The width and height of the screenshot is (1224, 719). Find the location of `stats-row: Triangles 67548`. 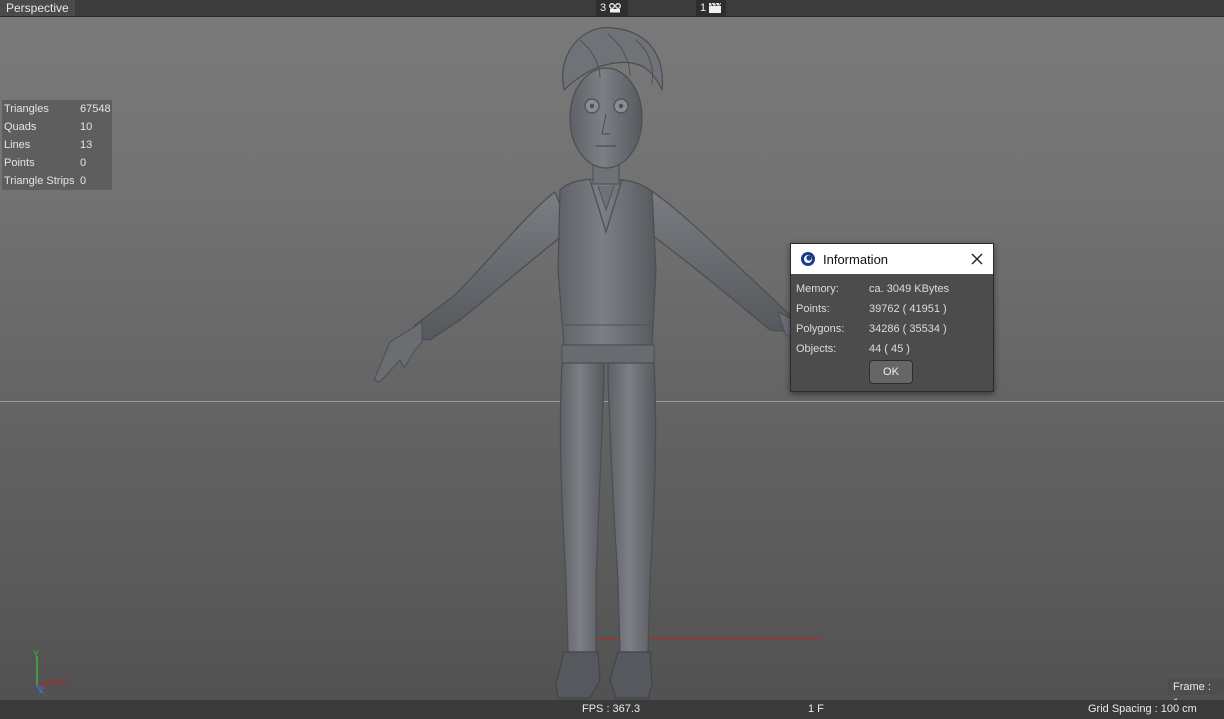

stats-row: Triangles 67548 is located at coordinates (57, 109).